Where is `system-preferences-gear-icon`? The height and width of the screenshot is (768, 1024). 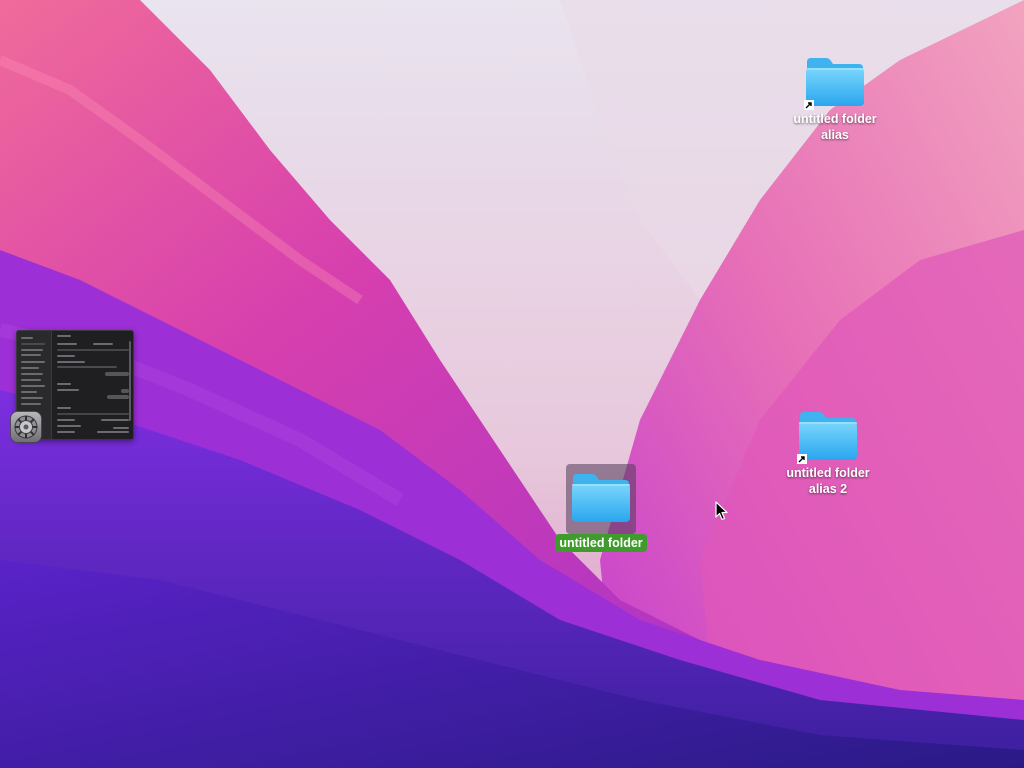 system-preferences-gear-icon is located at coordinates (26, 427).